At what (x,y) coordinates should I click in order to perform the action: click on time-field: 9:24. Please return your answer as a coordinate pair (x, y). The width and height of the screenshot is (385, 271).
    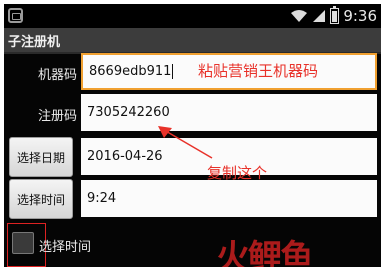
    Looking at the image, I should click on (229, 198).